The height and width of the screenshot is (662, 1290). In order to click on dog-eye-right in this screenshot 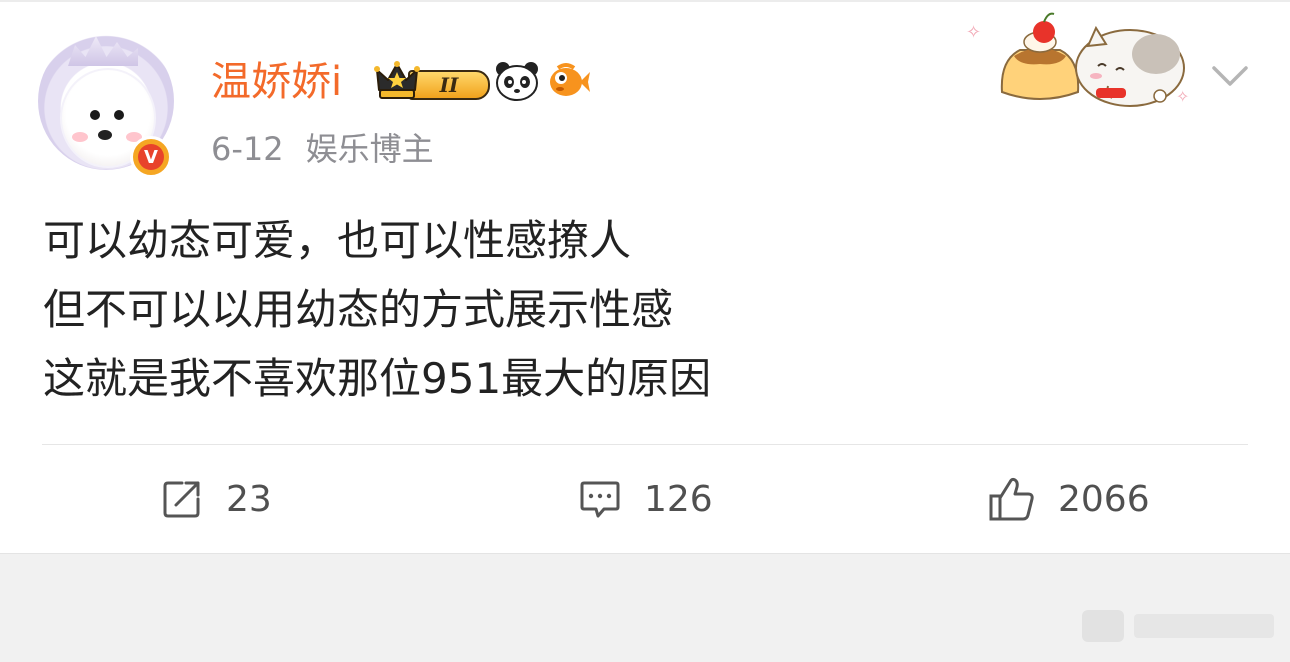, I will do `click(119, 115)`.